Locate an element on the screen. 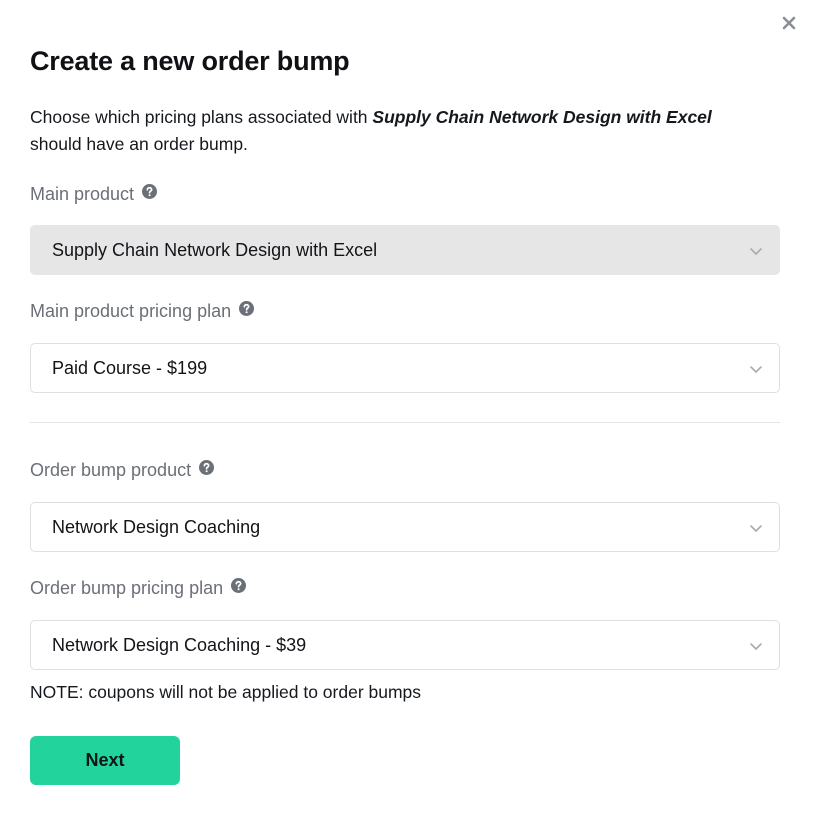 This screenshot has width=815, height=825. close-button is located at coordinates (789, 23).